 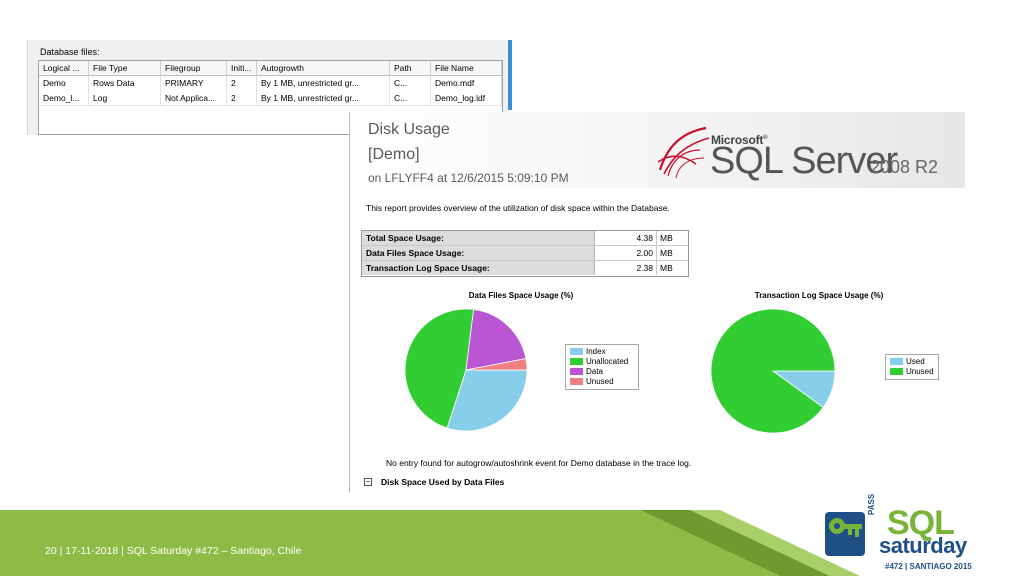 I want to click on legend-item-data: Data, so click(x=602, y=372).